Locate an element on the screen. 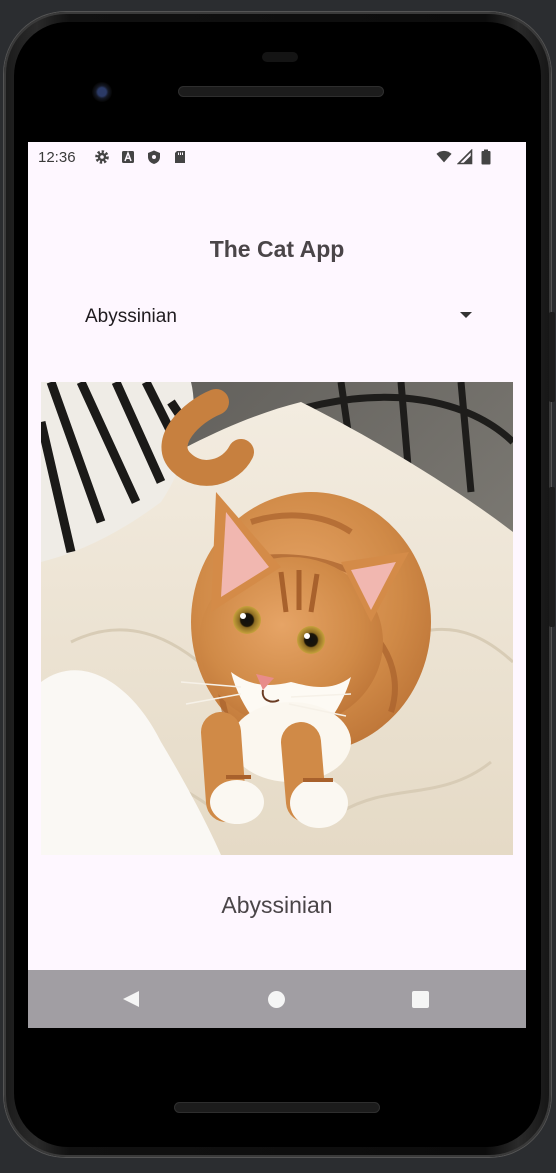  breed-dropdown-value: Abyssinian is located at coordinates (131, 316).